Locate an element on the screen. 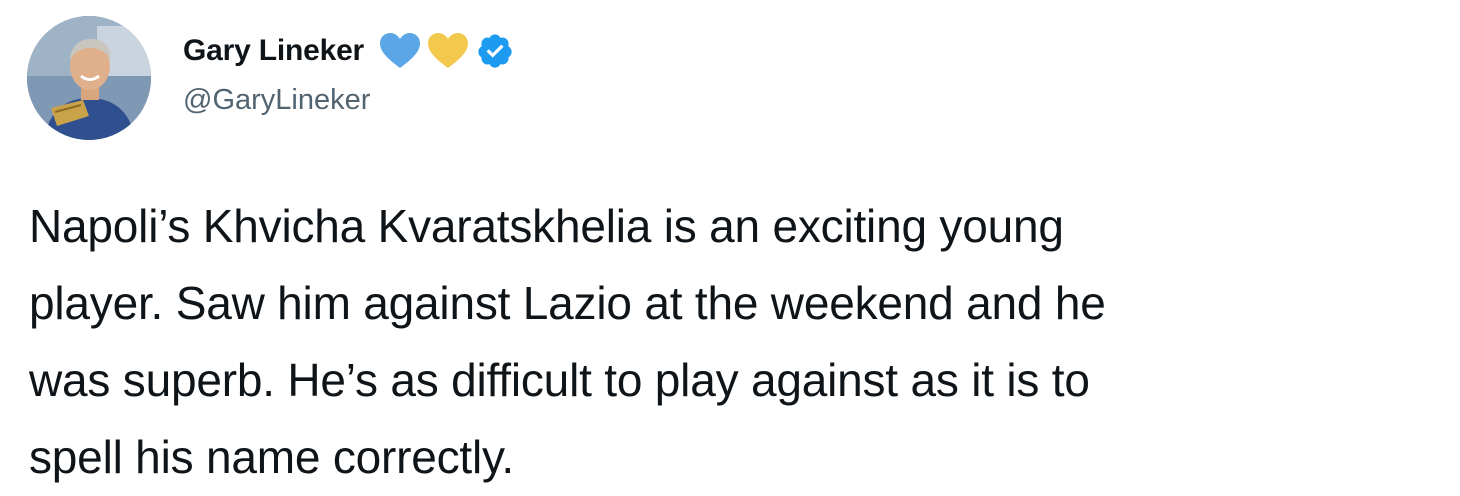  avatar is located at coordinates (89, 78).